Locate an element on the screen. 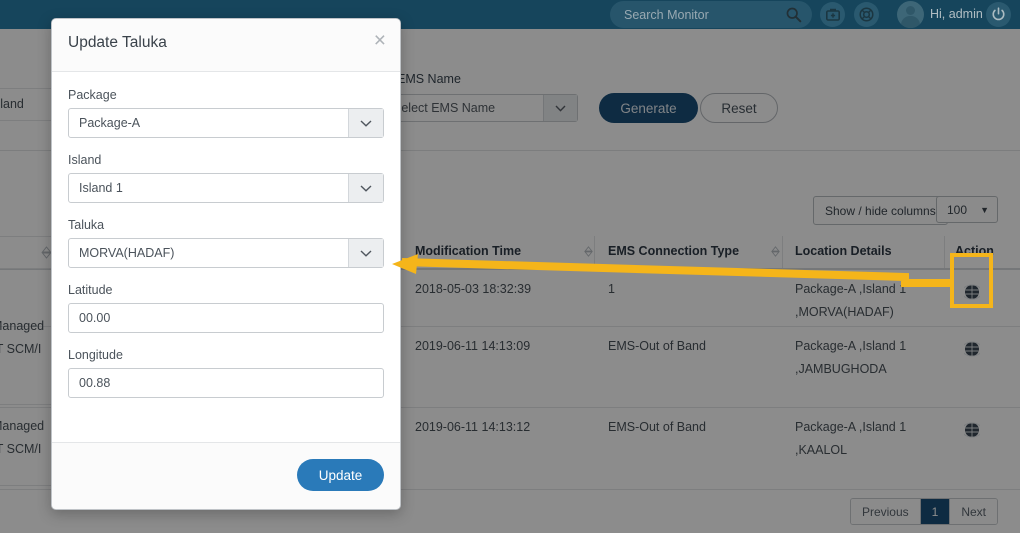 The height and width of the screenshot is (533, 1020). island-value: Island 1 is located at coordinates (101, 188).